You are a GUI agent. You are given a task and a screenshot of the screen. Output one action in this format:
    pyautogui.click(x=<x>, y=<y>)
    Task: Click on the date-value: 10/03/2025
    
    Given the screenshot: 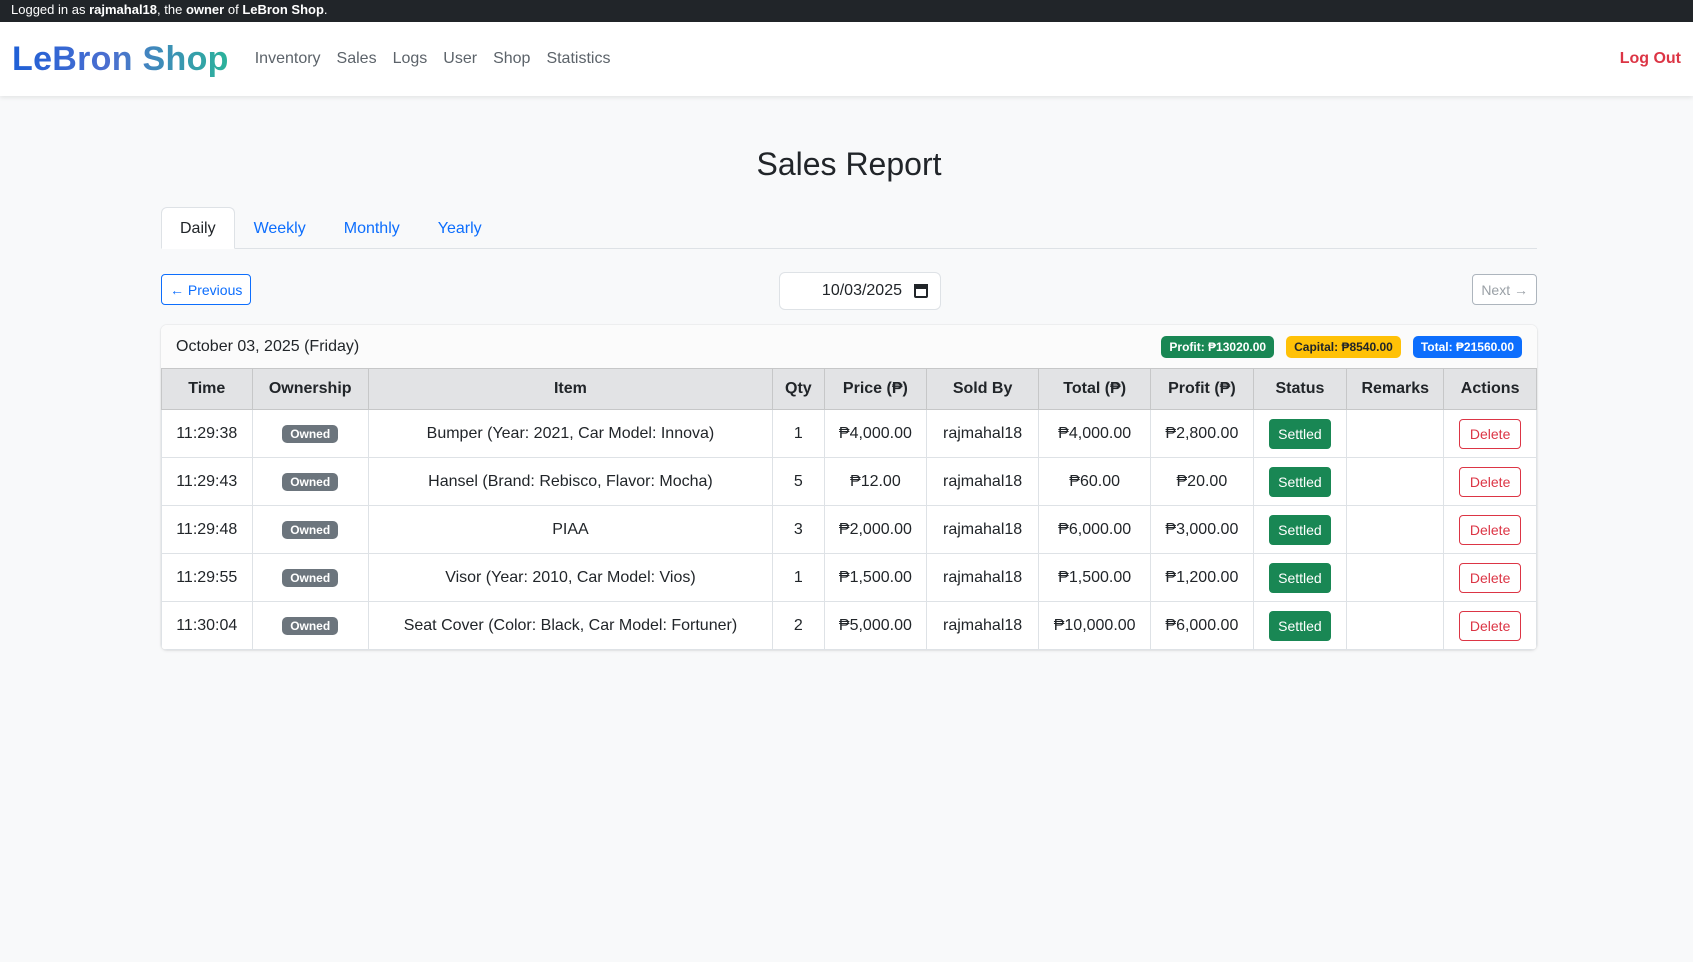 What is the action you would take?
    pyautogui.click(x=861, y=290)
    